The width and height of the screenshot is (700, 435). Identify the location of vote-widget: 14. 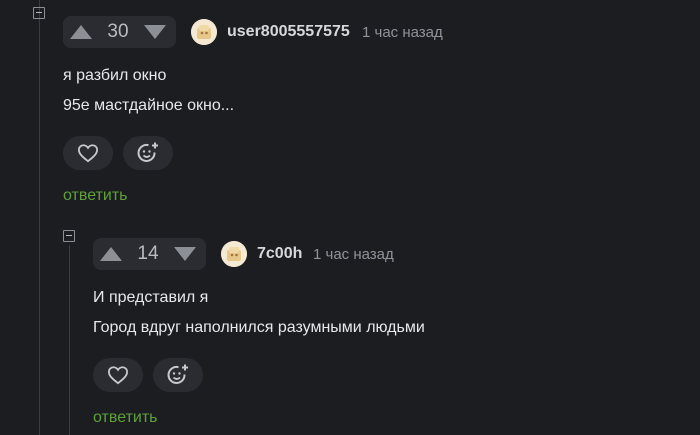
(149, 254).